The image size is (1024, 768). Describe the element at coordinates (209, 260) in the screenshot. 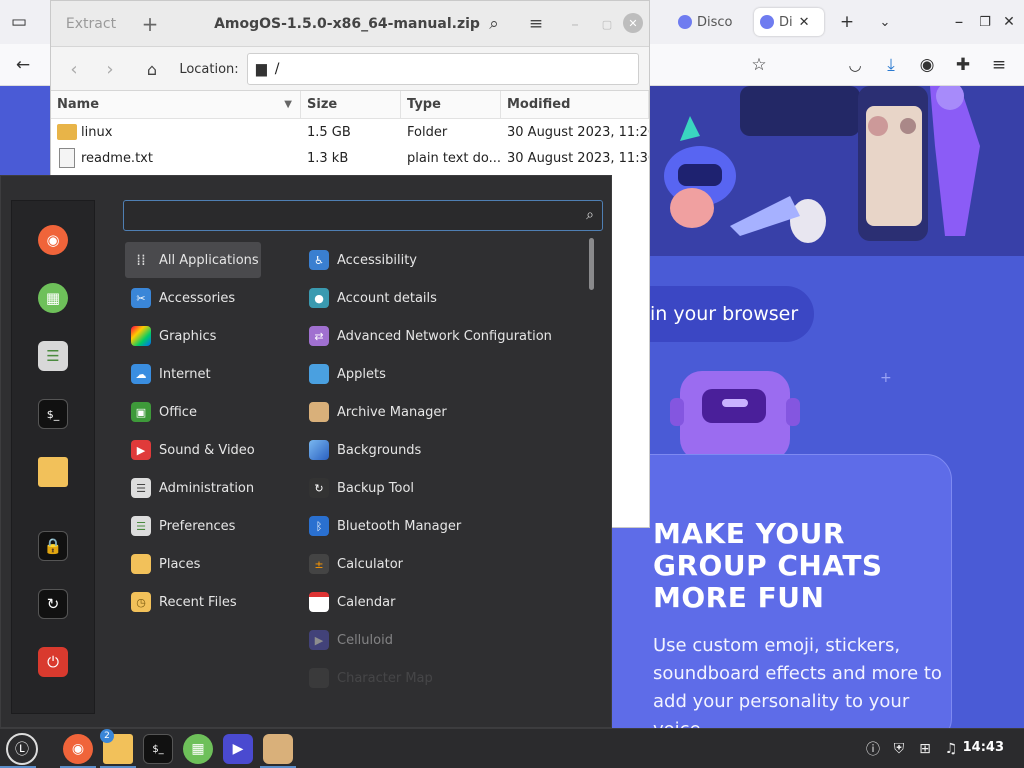

I see `category-label: All Applications` at that location.